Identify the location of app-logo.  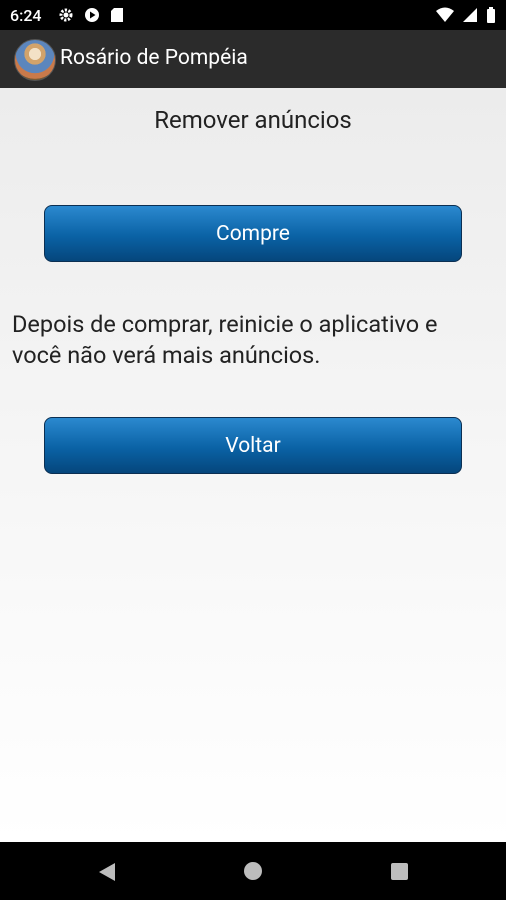
(35, 60).